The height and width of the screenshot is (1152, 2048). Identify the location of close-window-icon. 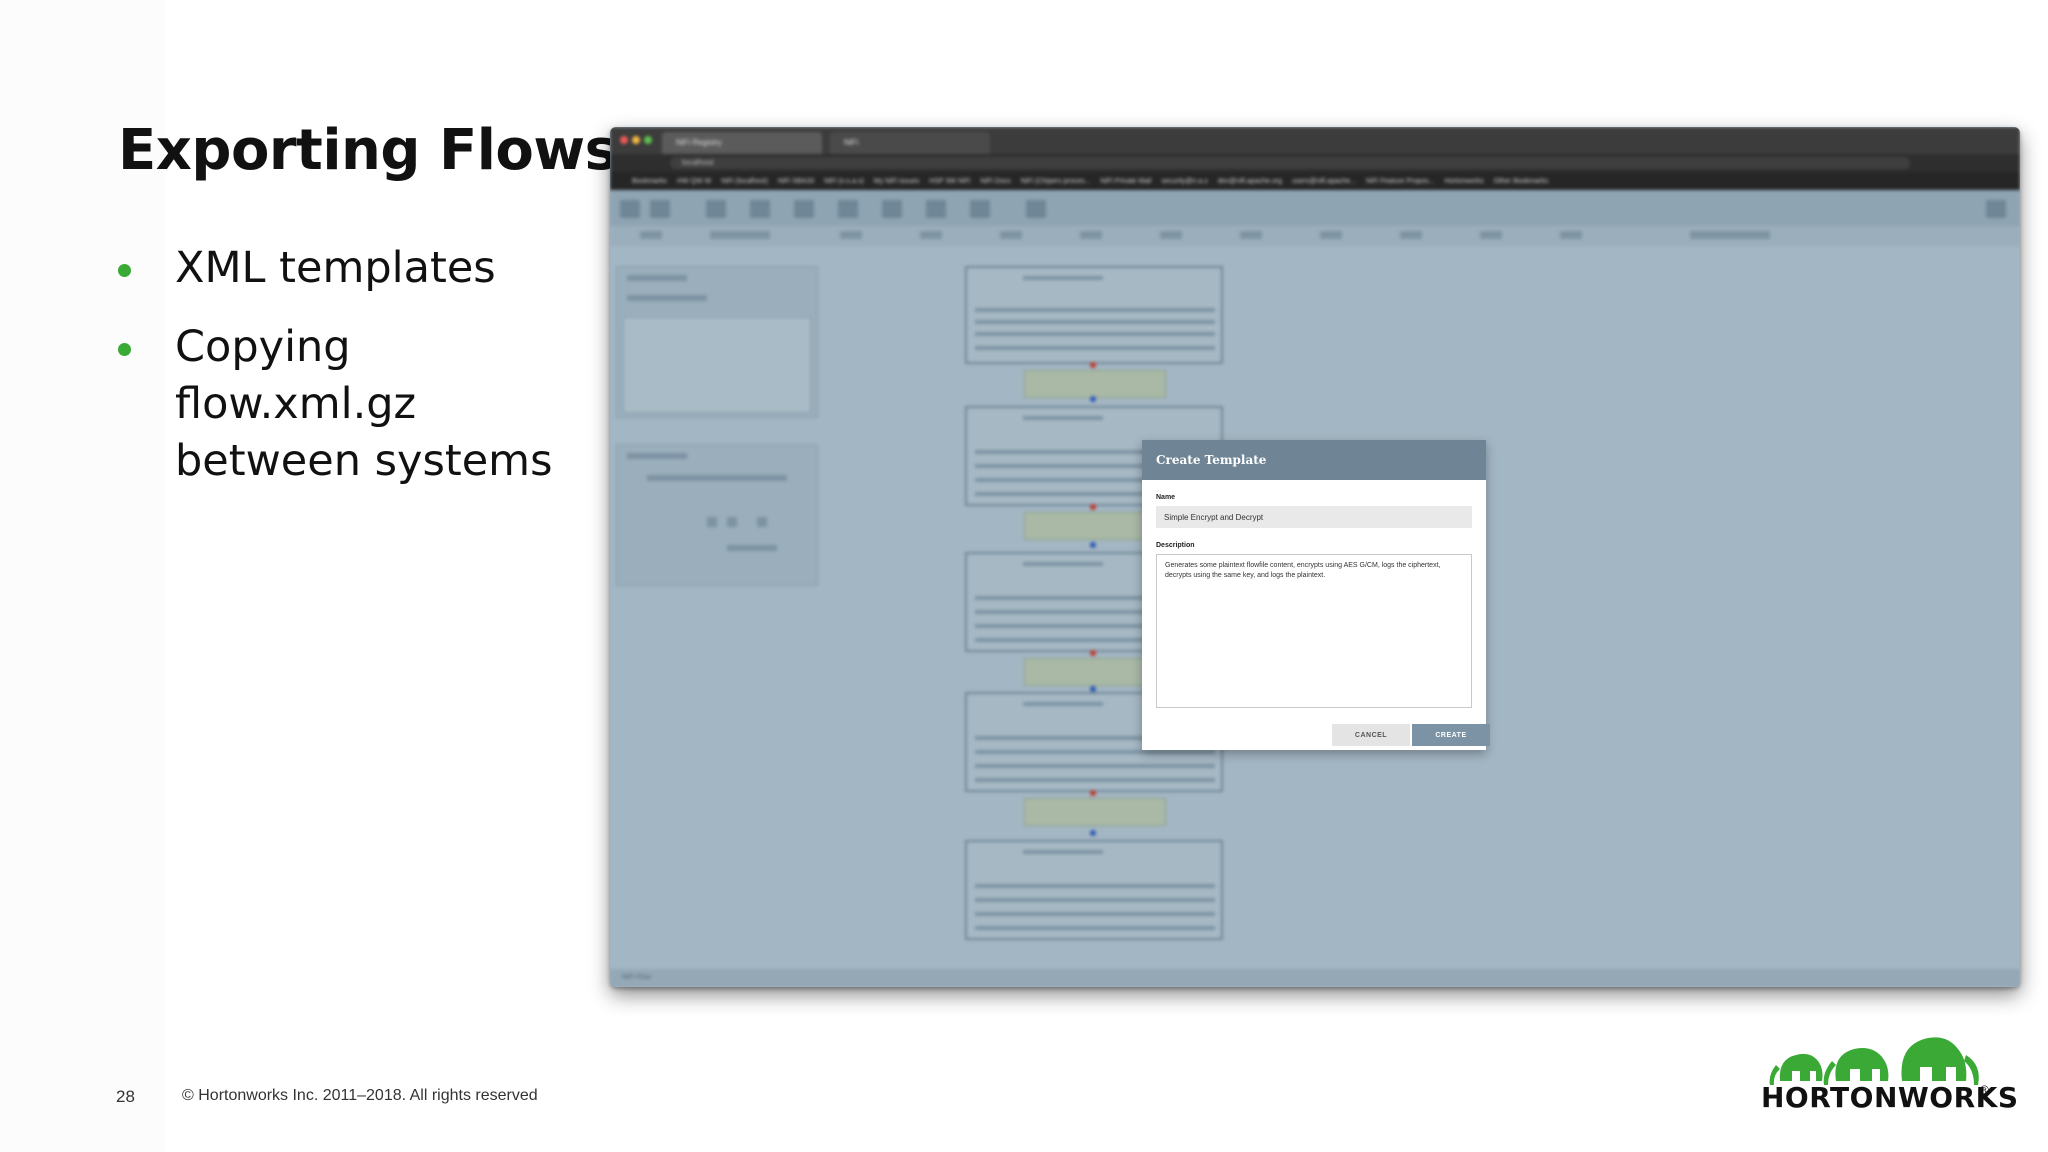
(624, 140).